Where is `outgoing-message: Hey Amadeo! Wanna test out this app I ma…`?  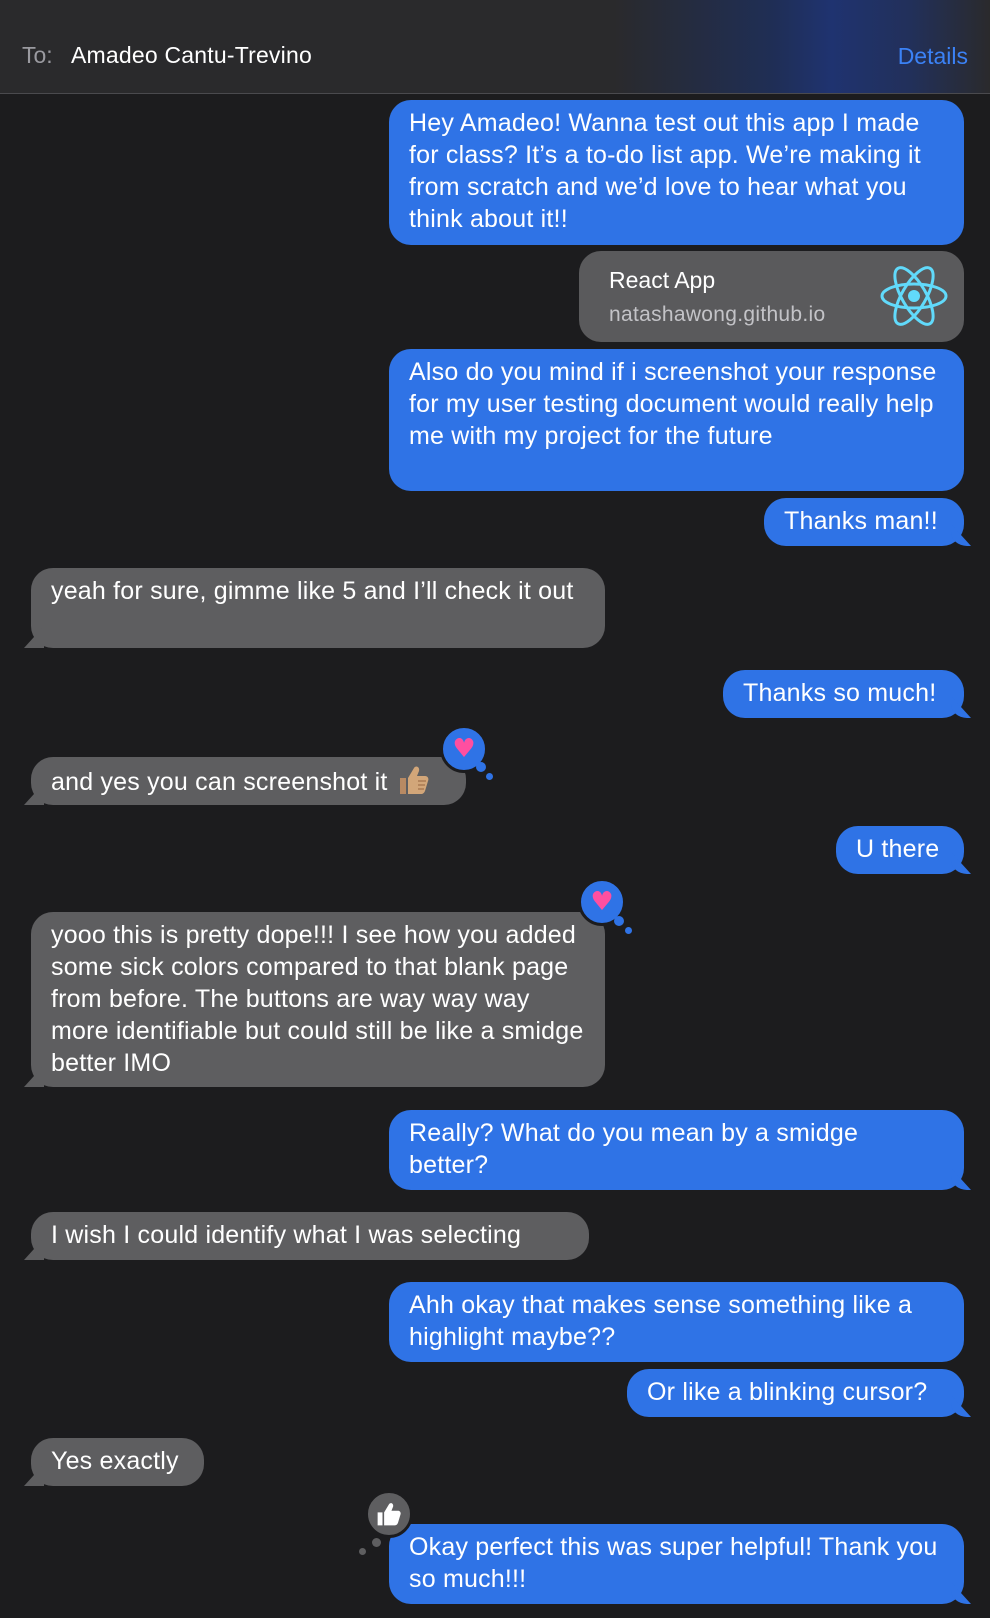 outgoing-message: Hey Amadeo! Wanna test out this app I ma… is located at coordinates (676, 172).